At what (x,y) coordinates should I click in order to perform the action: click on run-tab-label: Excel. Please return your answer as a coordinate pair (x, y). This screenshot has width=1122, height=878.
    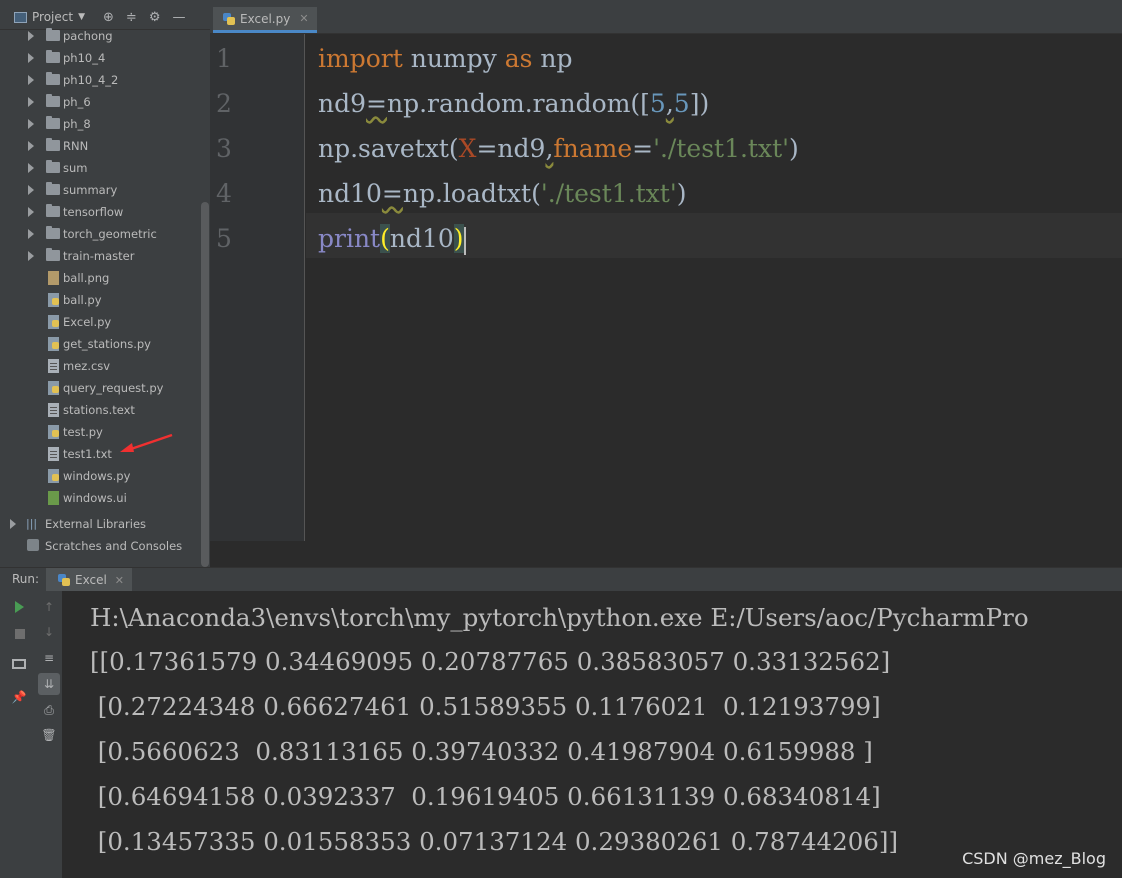
    Looking at the image, I should click on (91, 580).